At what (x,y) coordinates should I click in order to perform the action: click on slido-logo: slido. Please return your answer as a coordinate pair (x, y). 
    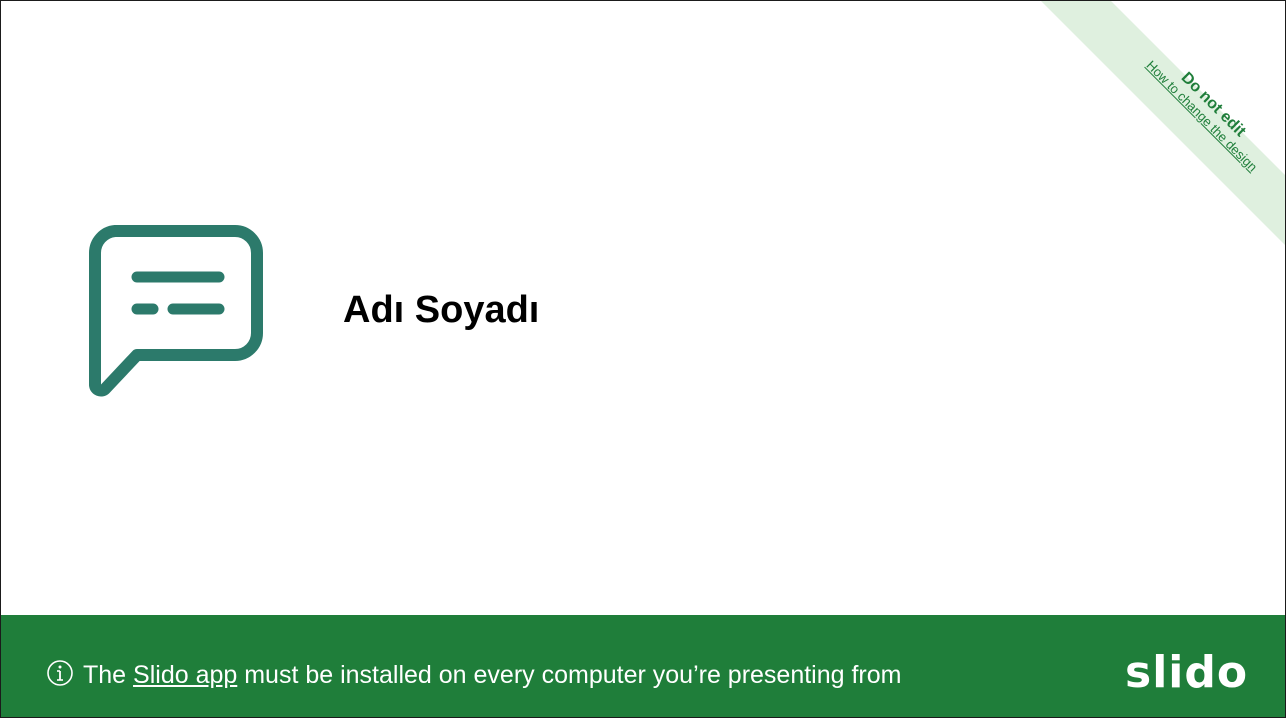
    Looking at the image, I should click on (1187, 672).